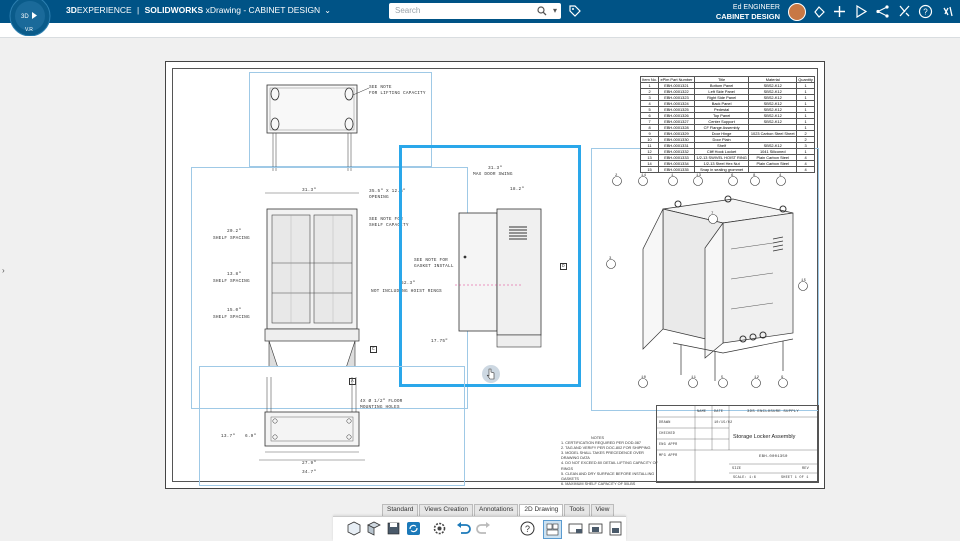 This screenshot has height=541, width=960. What do you see at coordinates (672, 176) in the screenshot?
I see `balloon-label: 1` at bounding box center [672, 176].